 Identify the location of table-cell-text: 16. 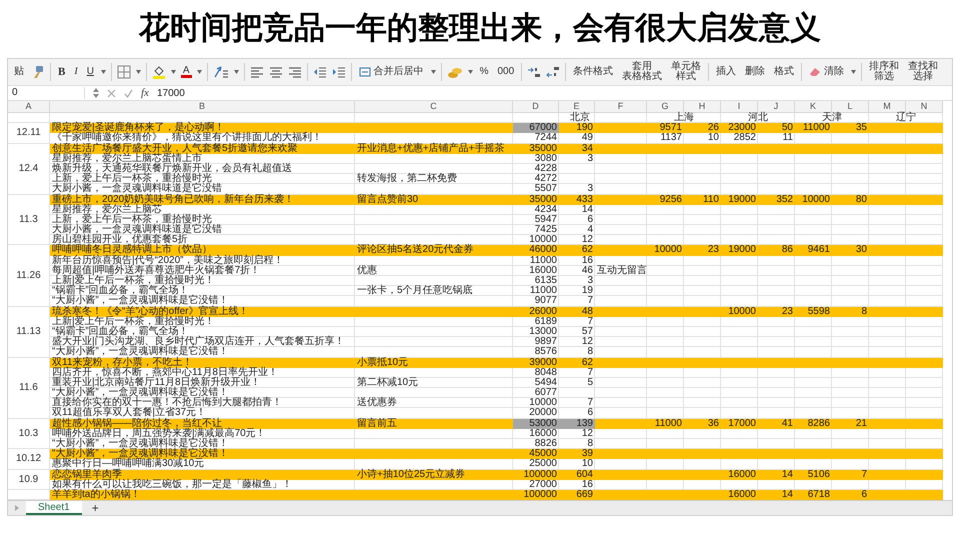
(587, 485).